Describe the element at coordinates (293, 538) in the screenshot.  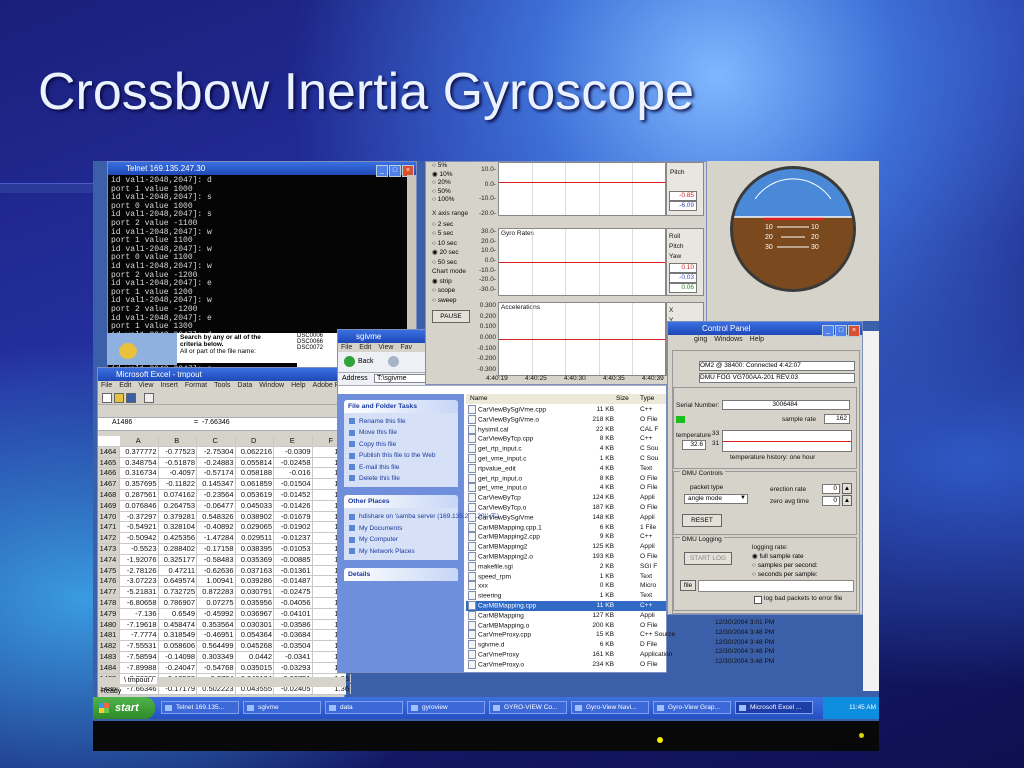
I see `cell: -0.01237` at that location.